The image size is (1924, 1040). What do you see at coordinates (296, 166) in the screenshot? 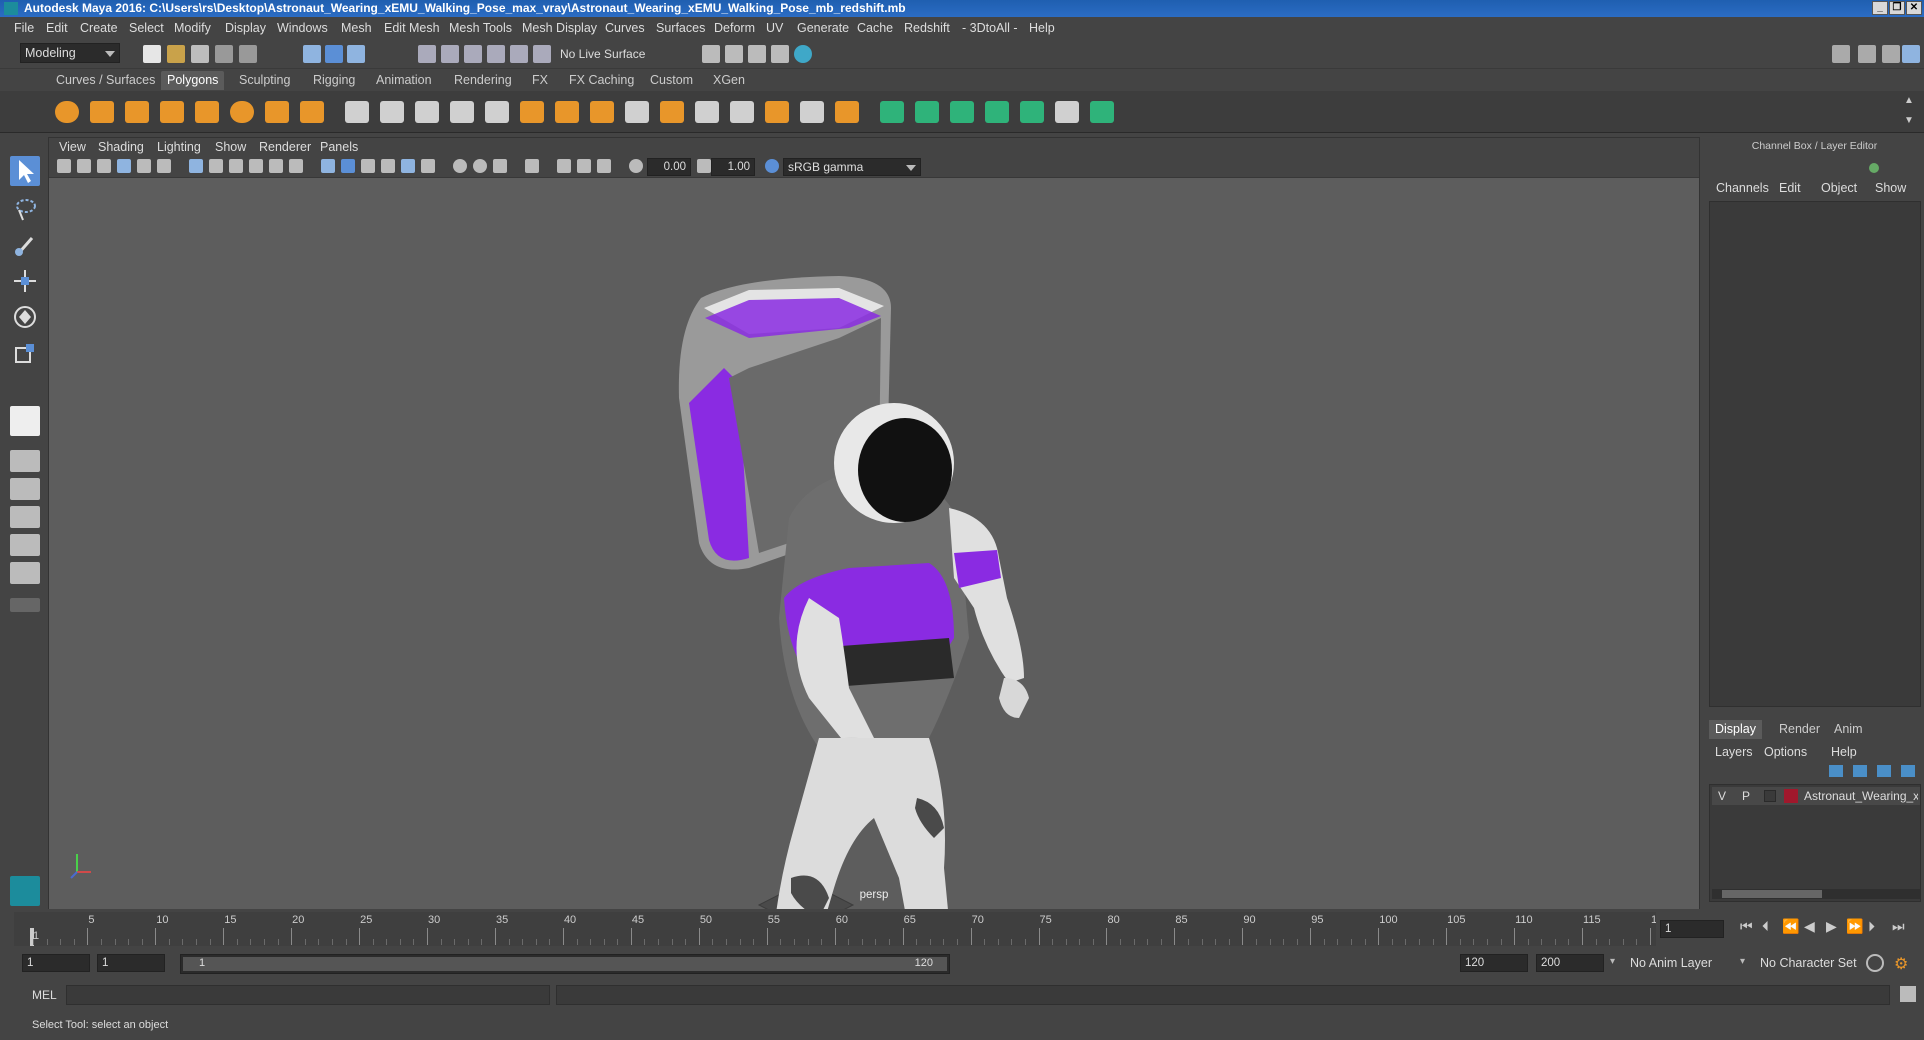
I see `safe-action-icon` at bounding box center [296, 166].